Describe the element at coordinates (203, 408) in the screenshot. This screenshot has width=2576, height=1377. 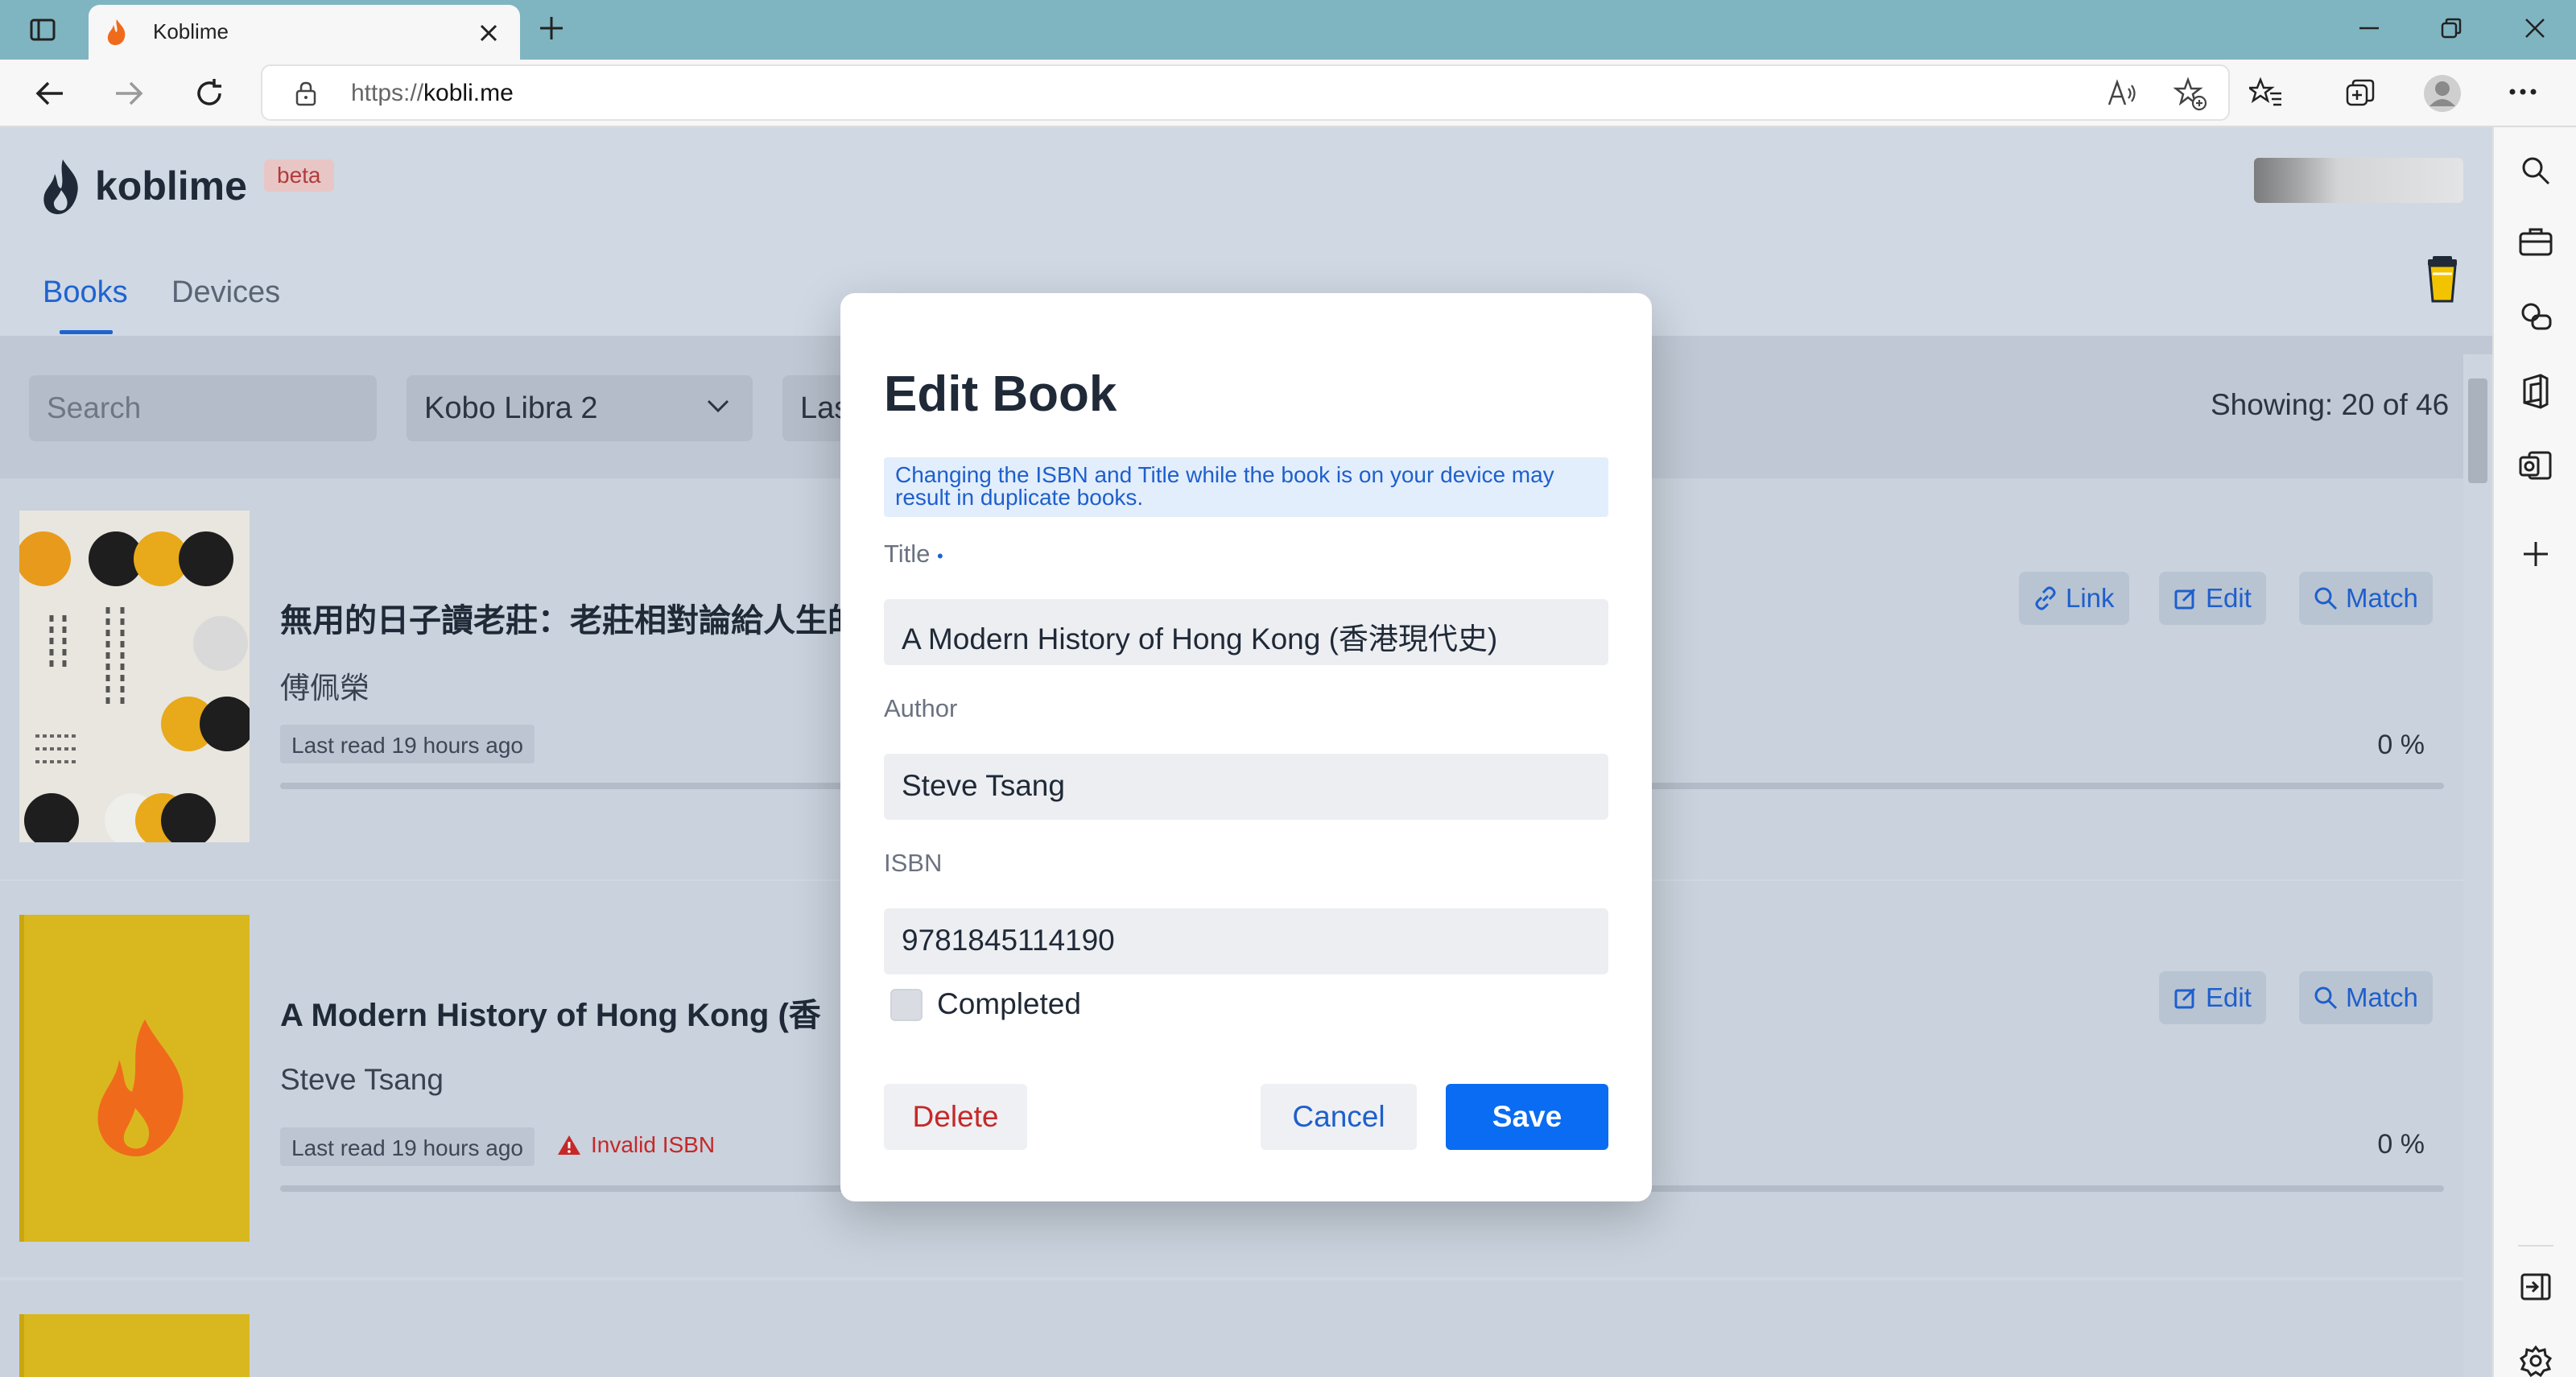
I see `search-input: Search` at that location.